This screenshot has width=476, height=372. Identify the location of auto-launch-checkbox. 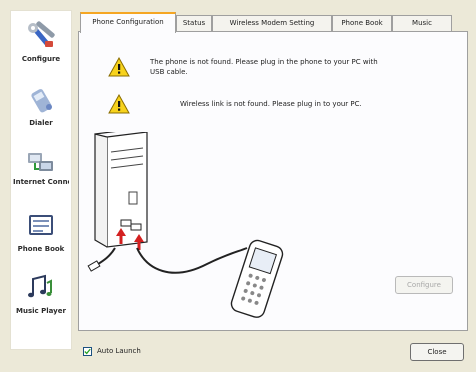
(87, 351).